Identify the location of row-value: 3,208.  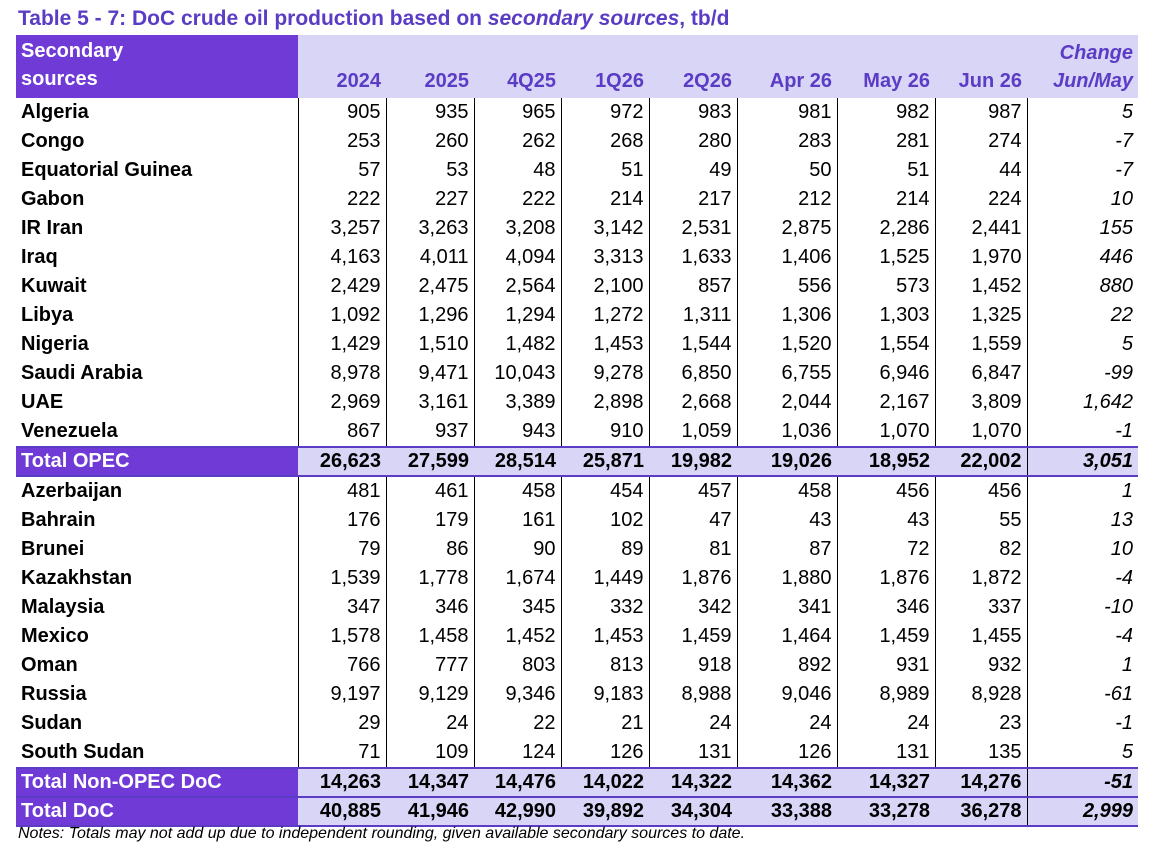
(517, 228).